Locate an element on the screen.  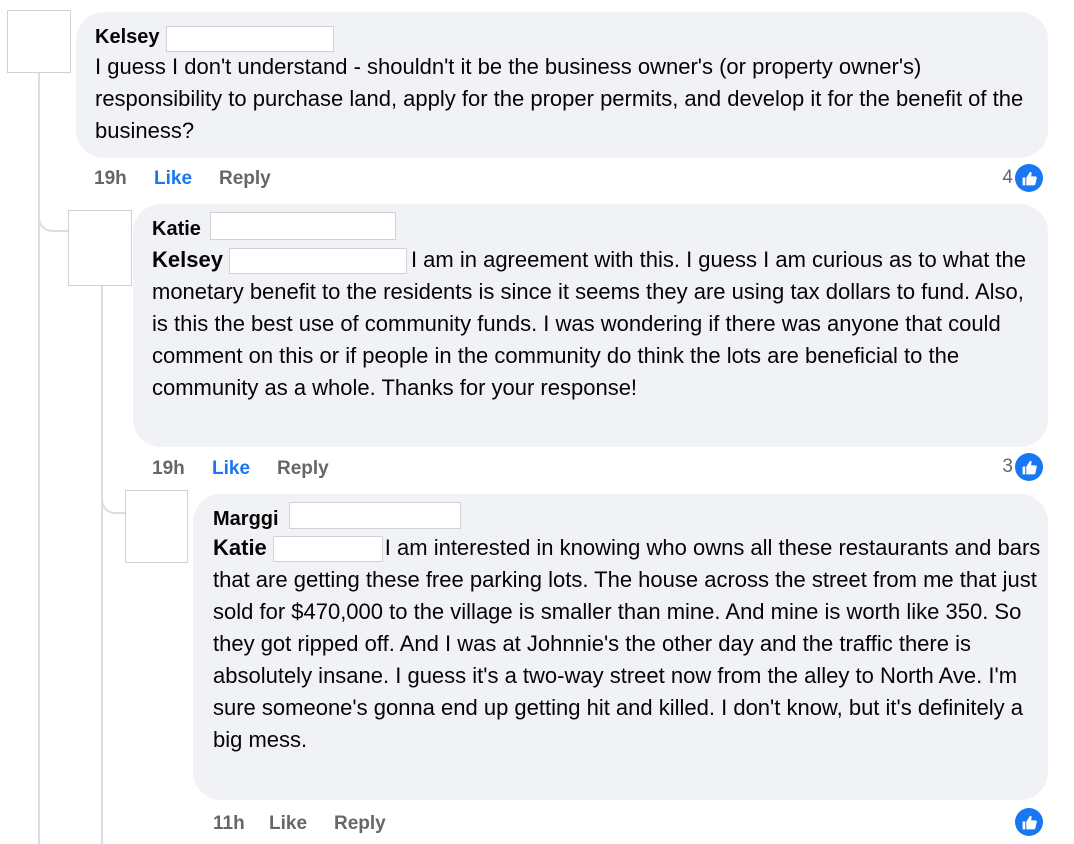
comment-actions: 11h Like Reply is located at coordinates (343, 825).